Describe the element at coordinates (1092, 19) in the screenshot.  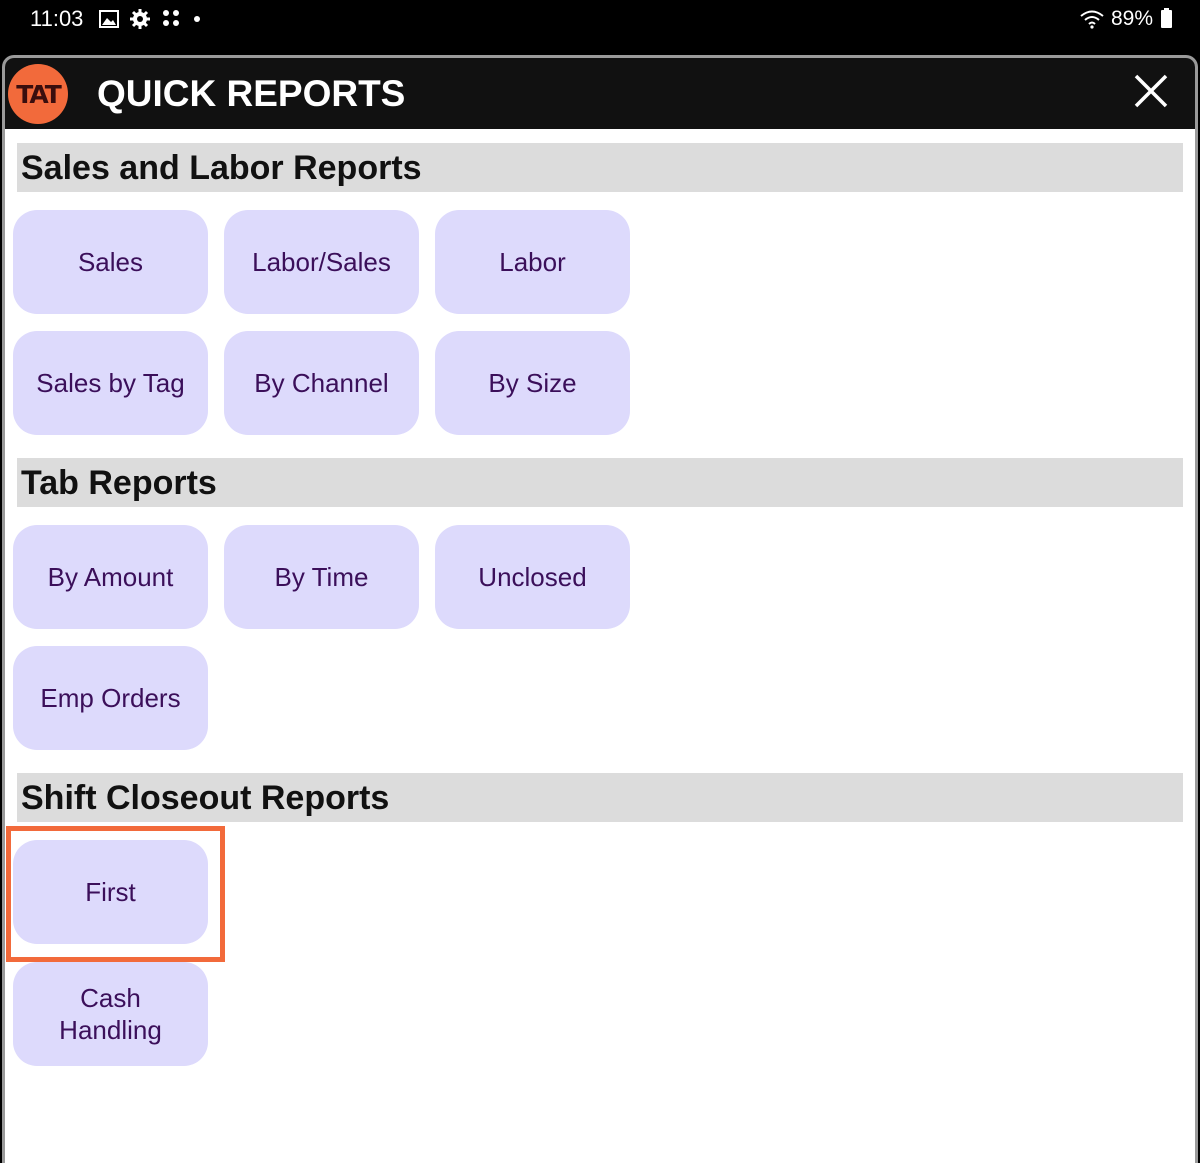
I see `wifi-icon` at that location.